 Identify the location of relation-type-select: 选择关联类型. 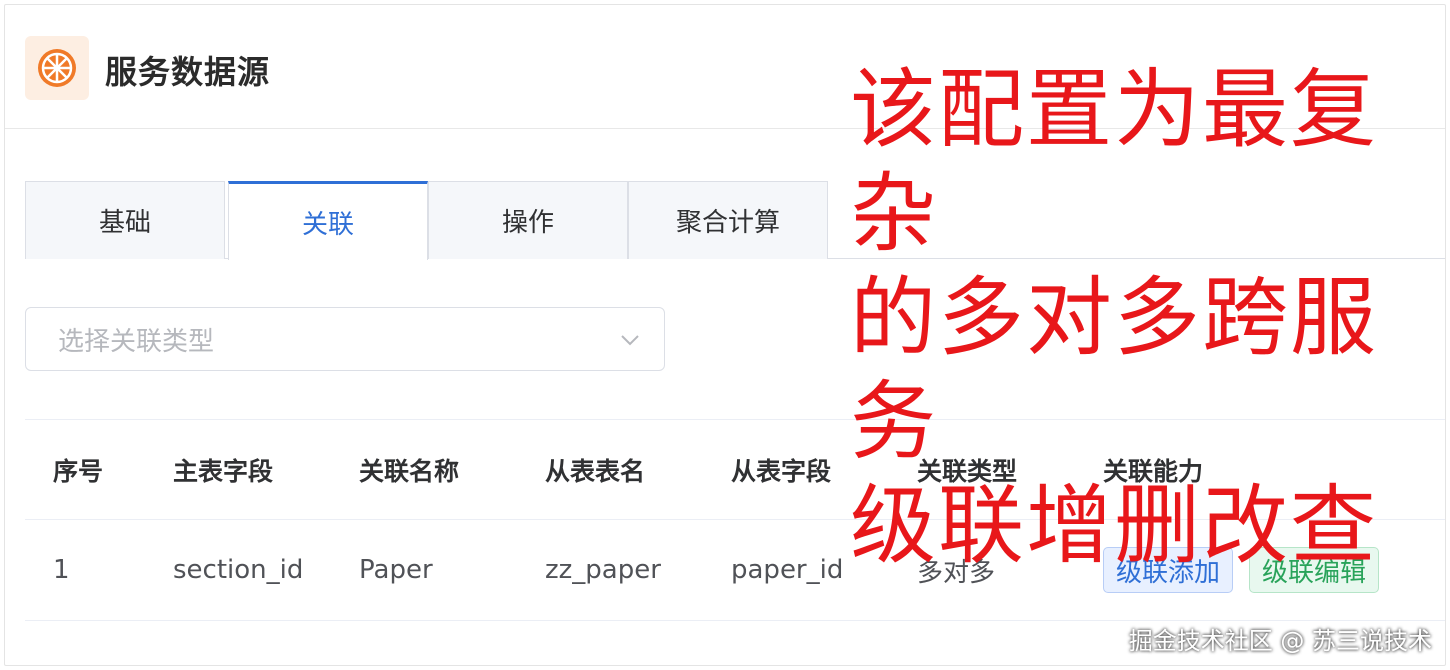
(345, 339).